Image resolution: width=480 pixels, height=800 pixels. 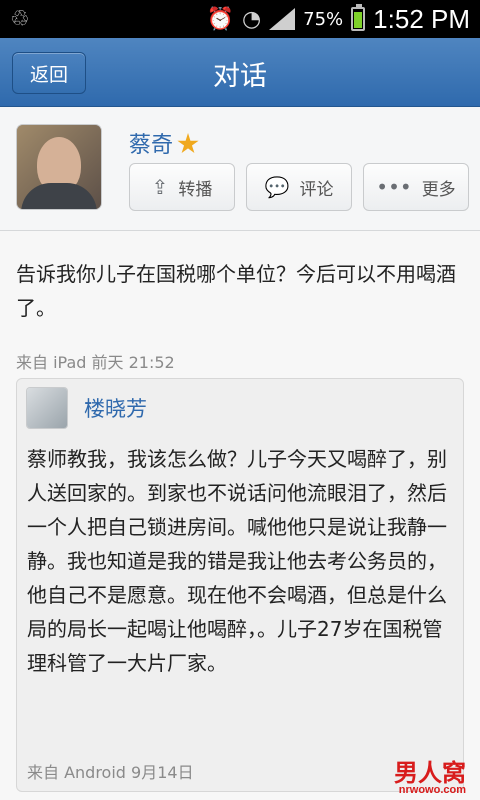 What do you see at coordinates (282, 19) in the screenshot?
I see `signal-icon` at bounding box center [282, 19].